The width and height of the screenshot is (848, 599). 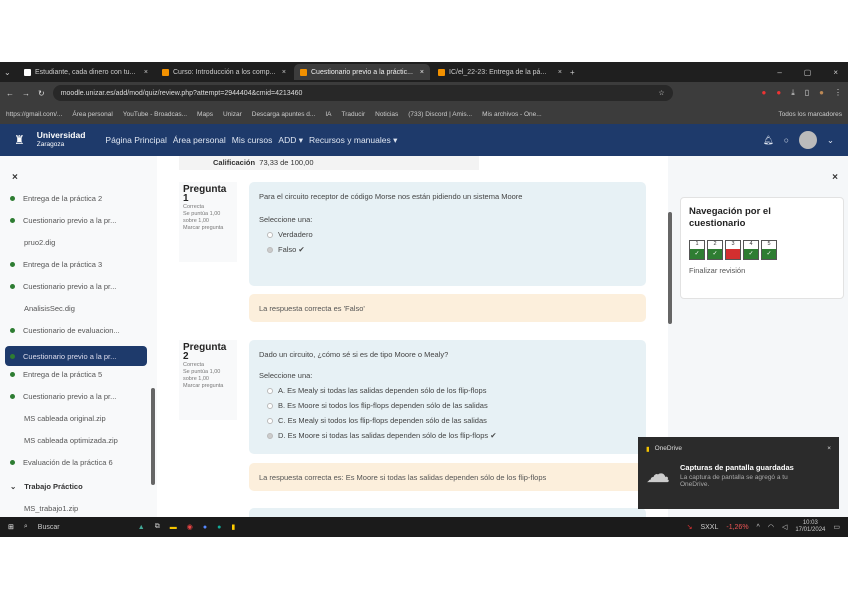 I want to click on site-logo: Universidad Zaragoza, so click(x=61, y=140).